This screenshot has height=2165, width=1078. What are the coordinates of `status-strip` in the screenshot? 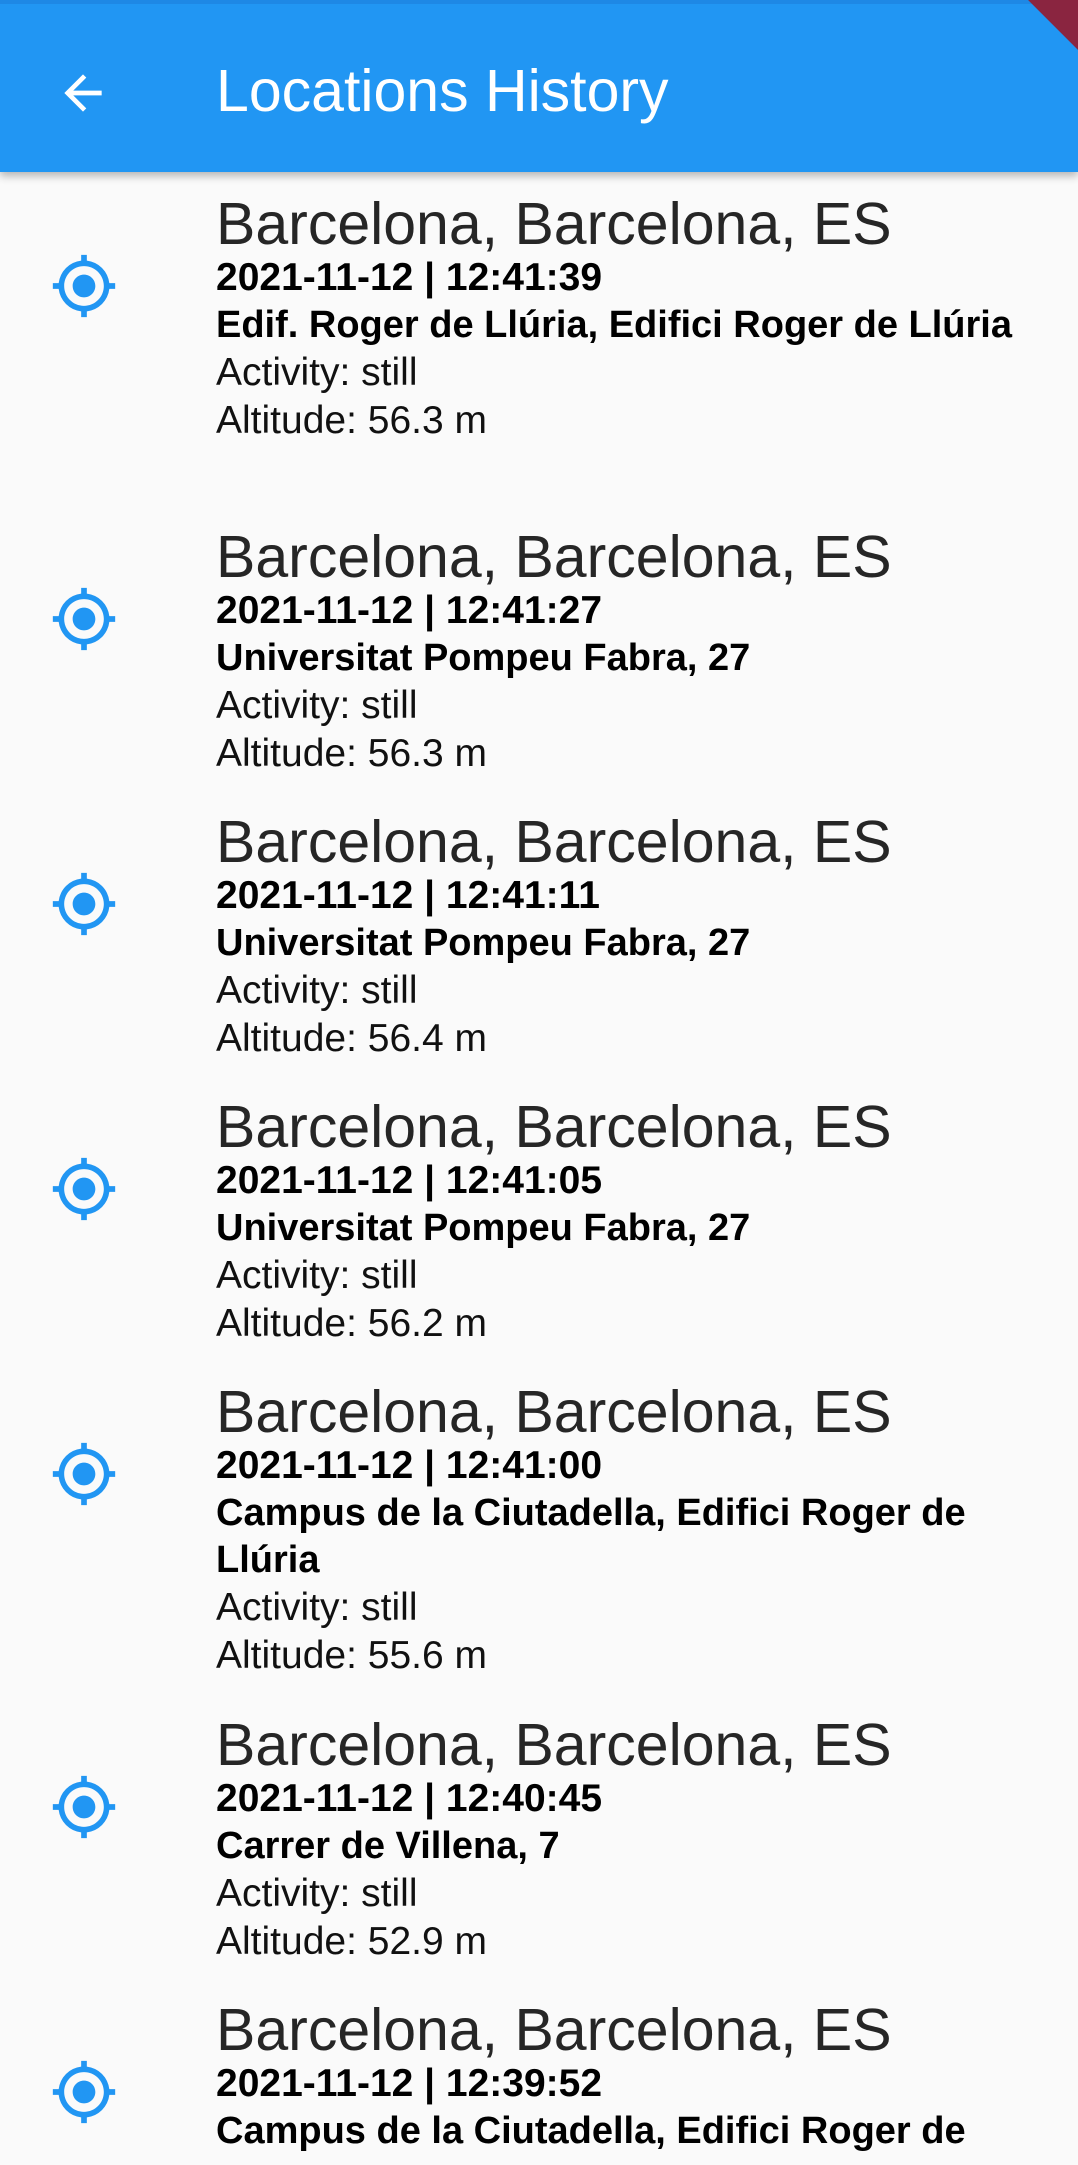 It's located at (539, 2).